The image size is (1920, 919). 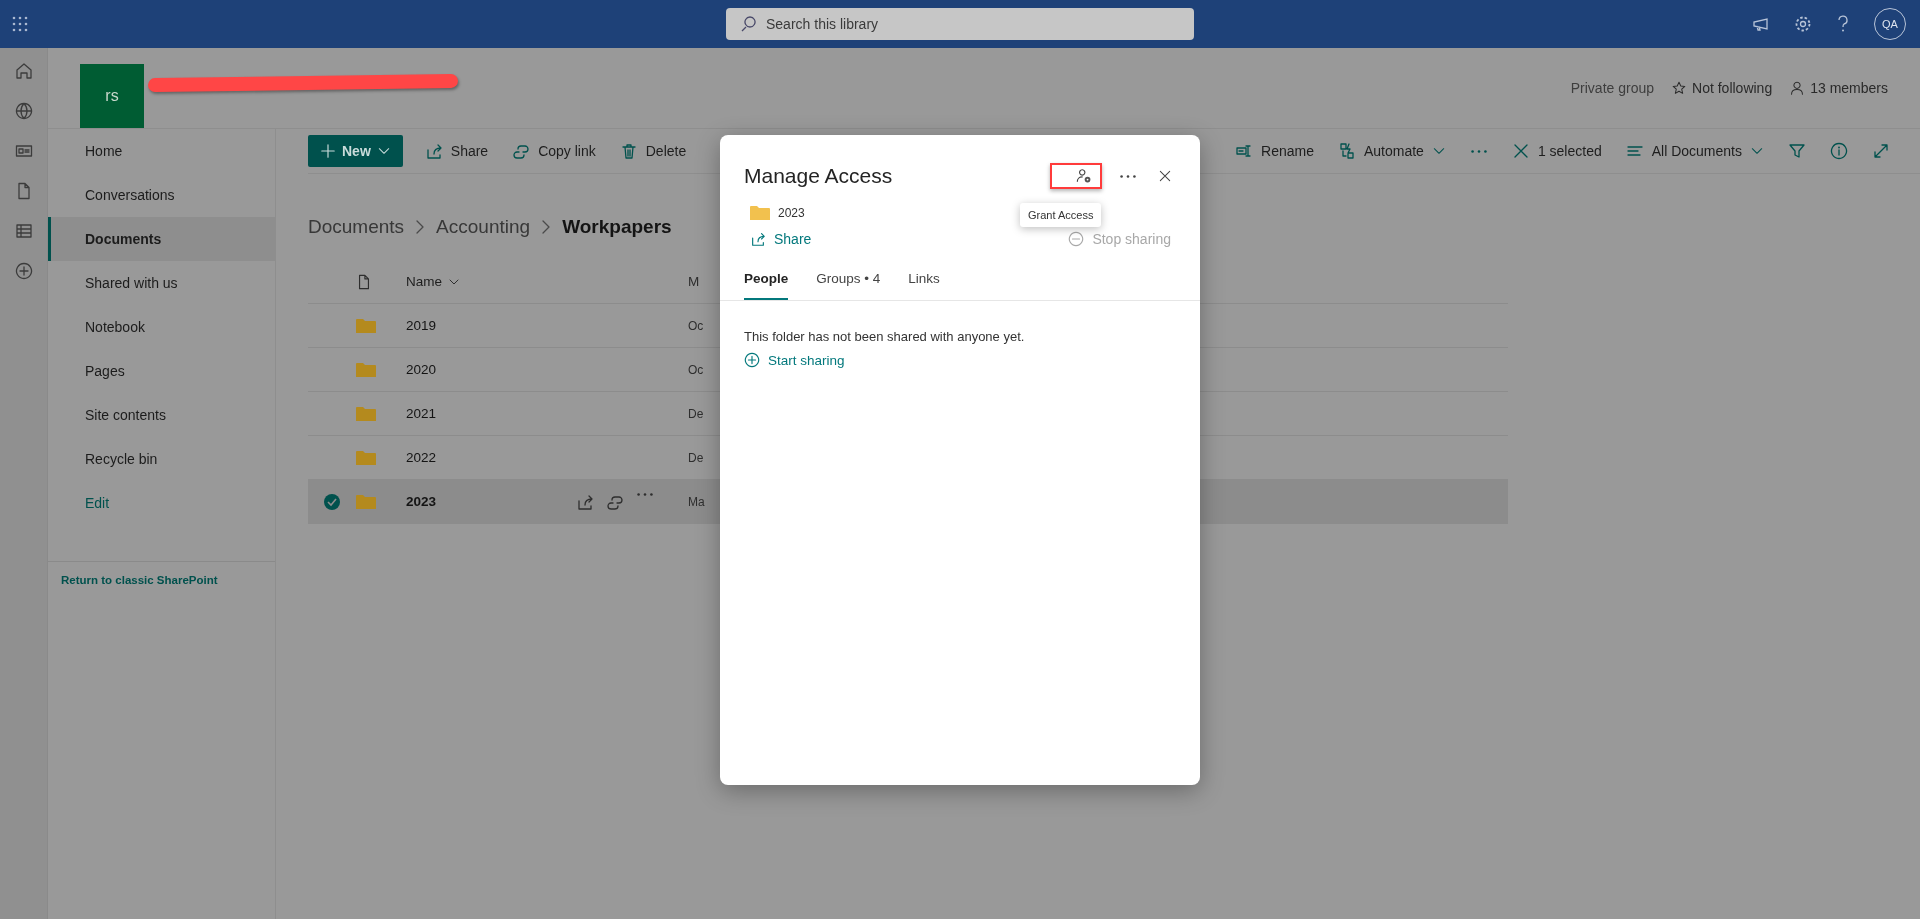 What do you see at coordinates (328, 151) in the screenshot?
I see `plus-icon` at bounding box center [328, 151].